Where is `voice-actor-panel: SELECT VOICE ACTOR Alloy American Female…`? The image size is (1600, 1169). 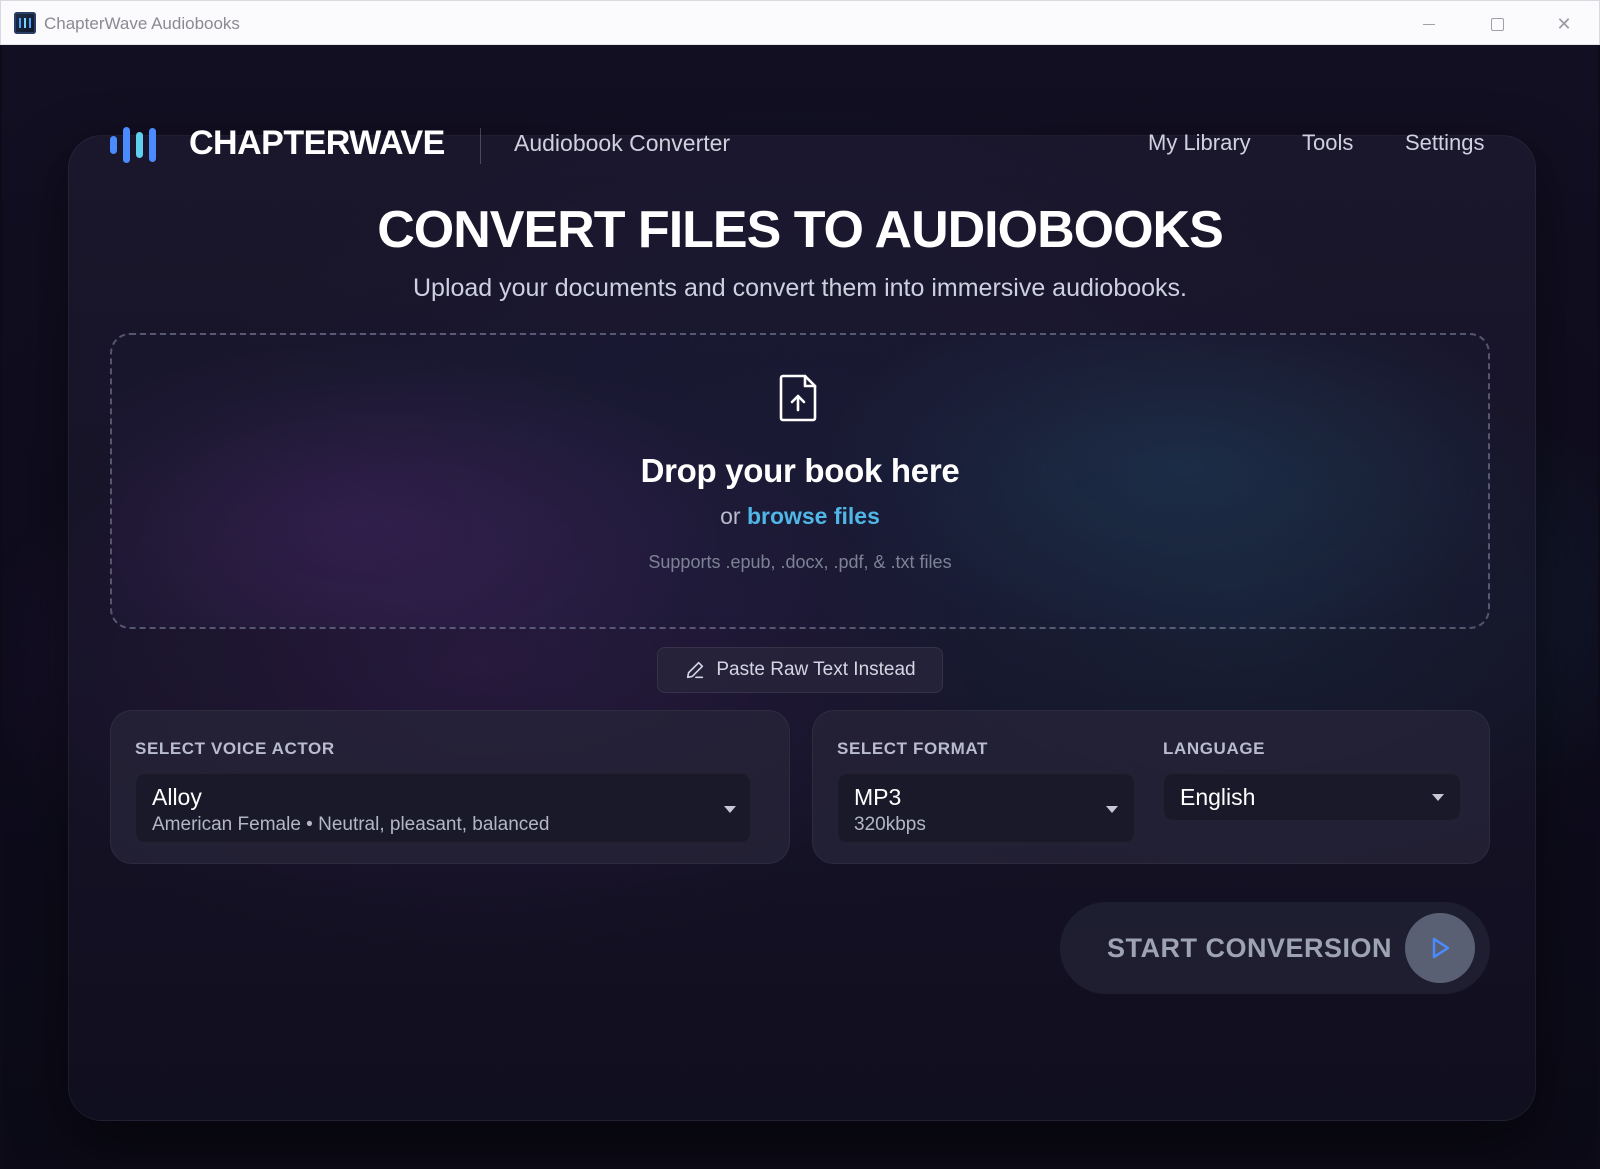
voice-actor-panel: SELECT VOICE ACTOR Alloy American Female… is located at coordinates (450, 787).